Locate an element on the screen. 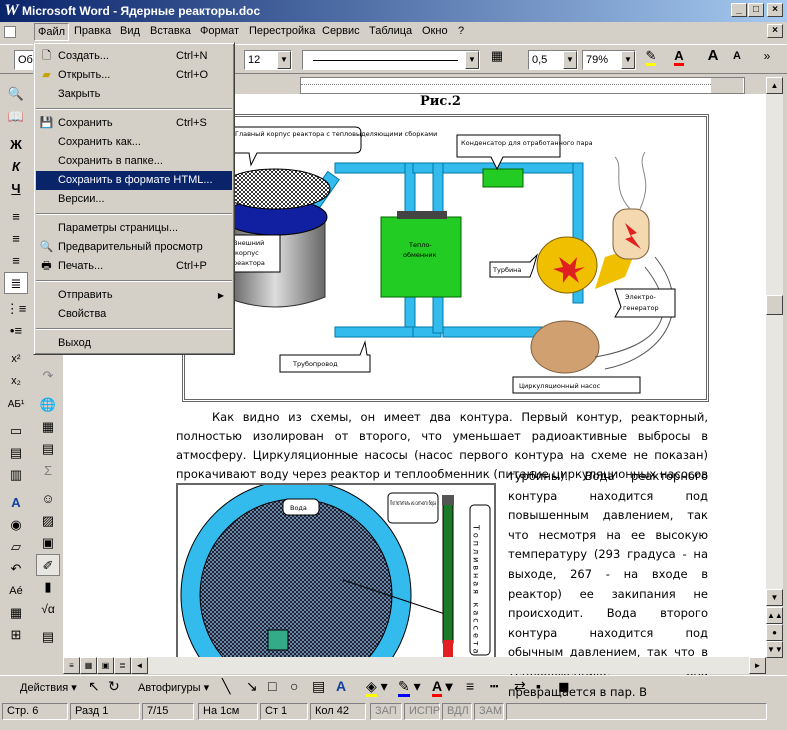  web-icon: 🌐 is located at coordinates (48, 405).